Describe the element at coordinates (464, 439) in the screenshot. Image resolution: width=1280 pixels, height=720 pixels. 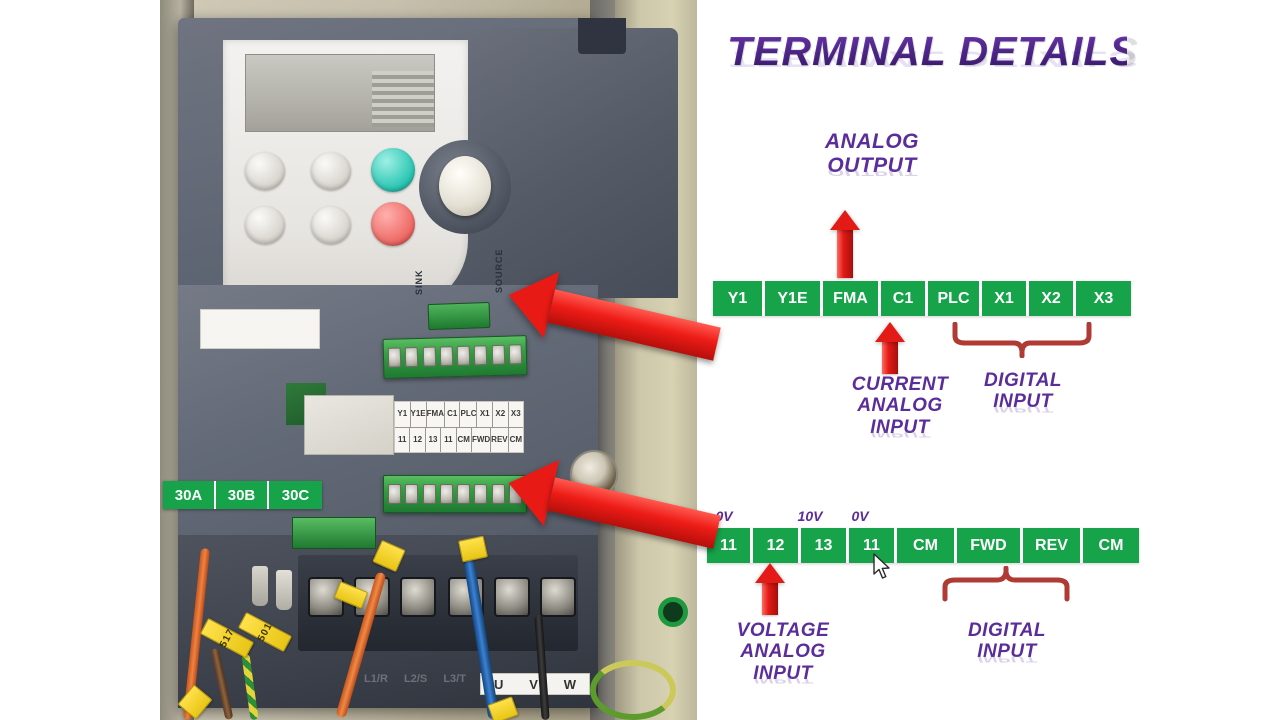
I see `printed-cell: CM` at that location.